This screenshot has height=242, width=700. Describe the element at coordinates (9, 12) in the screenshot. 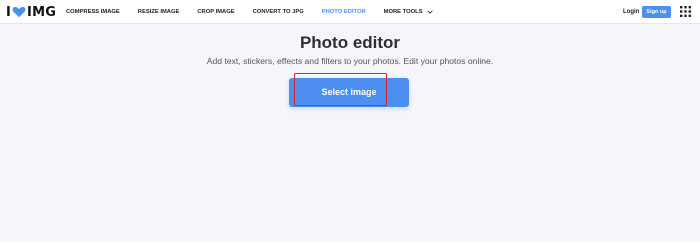

I see `logo-letter-i: I` at that location.